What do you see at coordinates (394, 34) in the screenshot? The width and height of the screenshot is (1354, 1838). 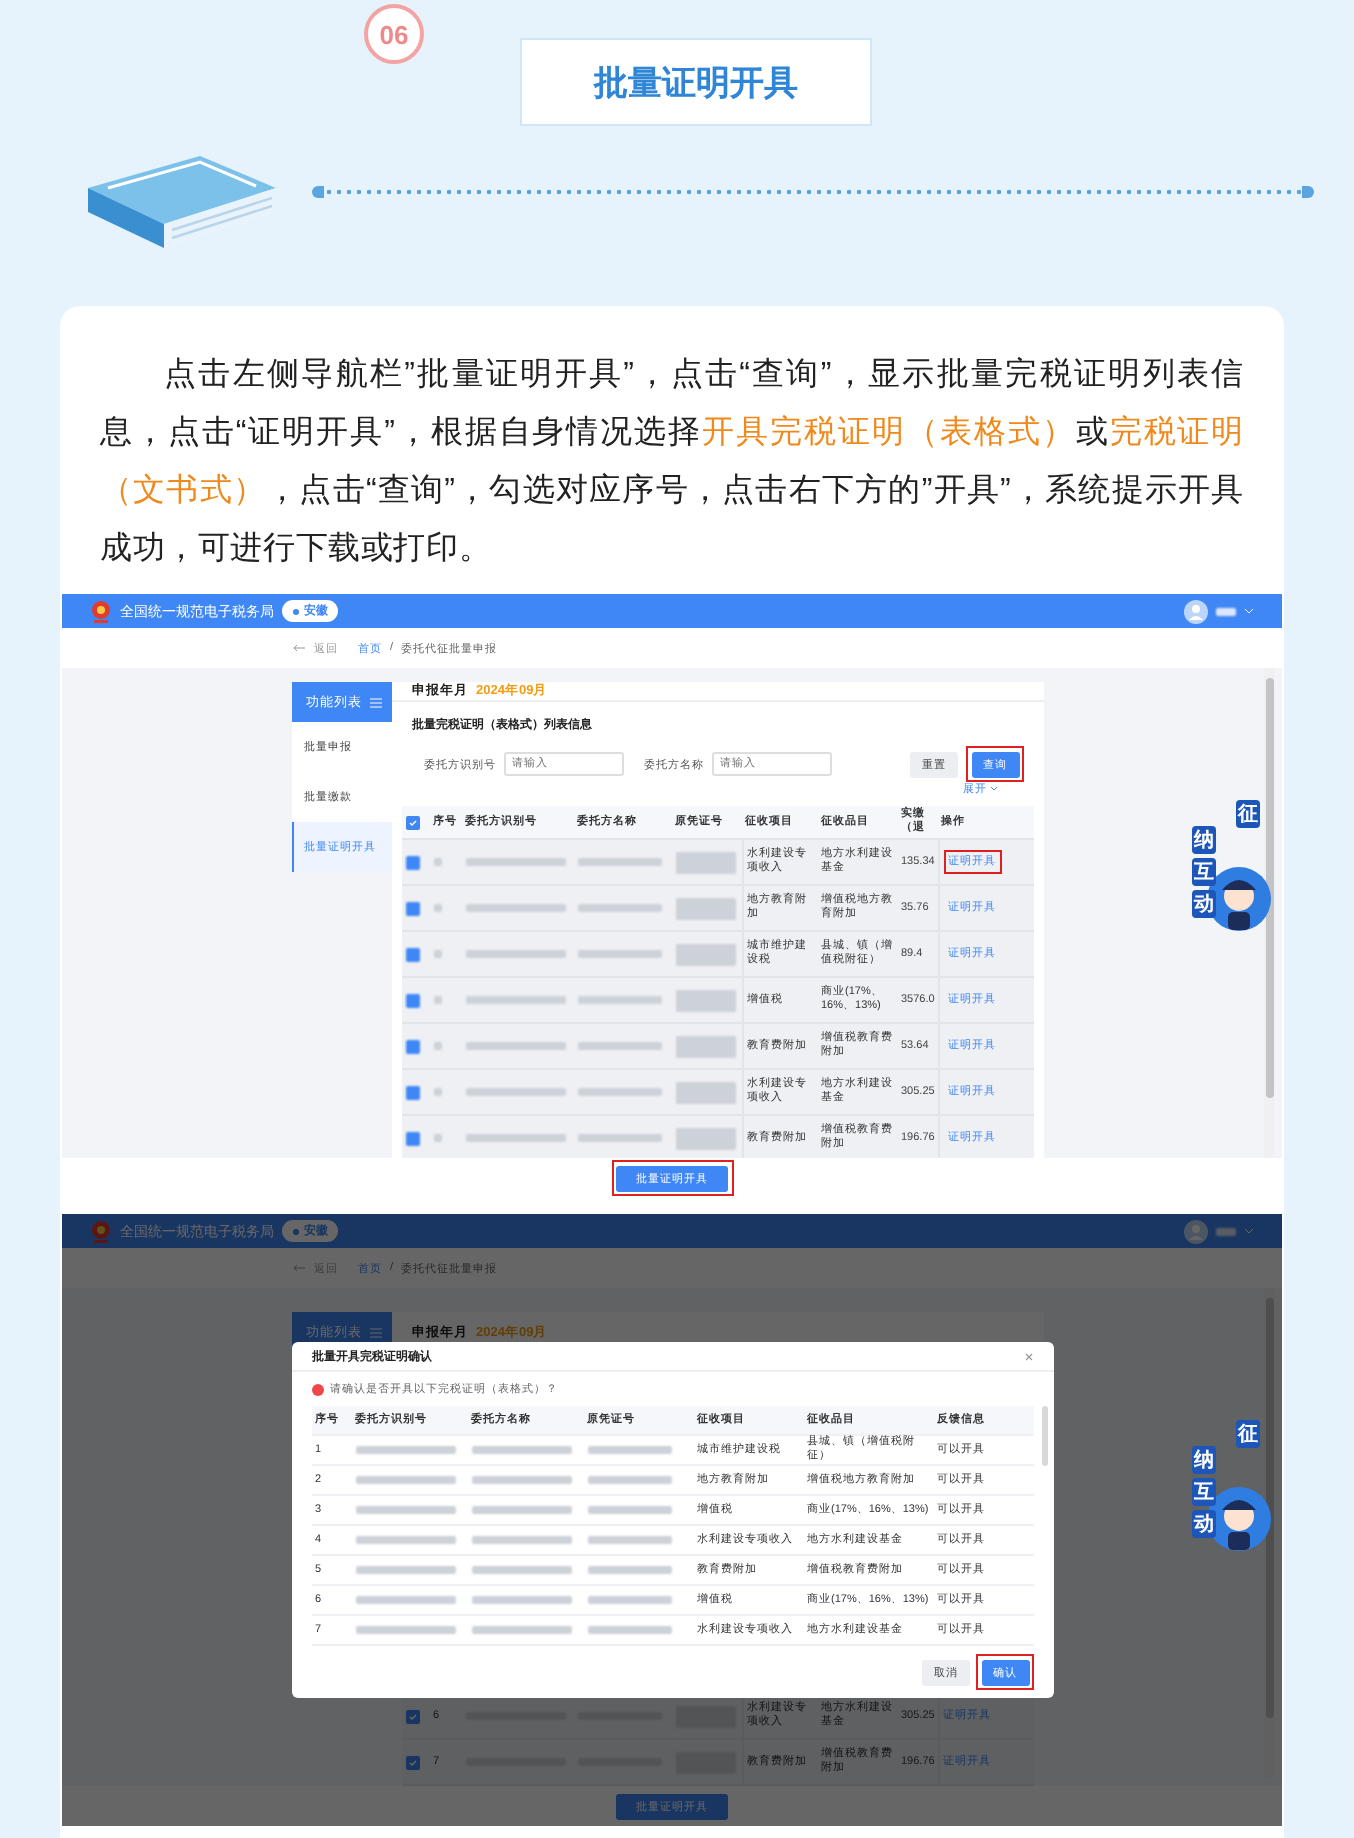 I see `step-number: 06` at bounding box center [394, 34].